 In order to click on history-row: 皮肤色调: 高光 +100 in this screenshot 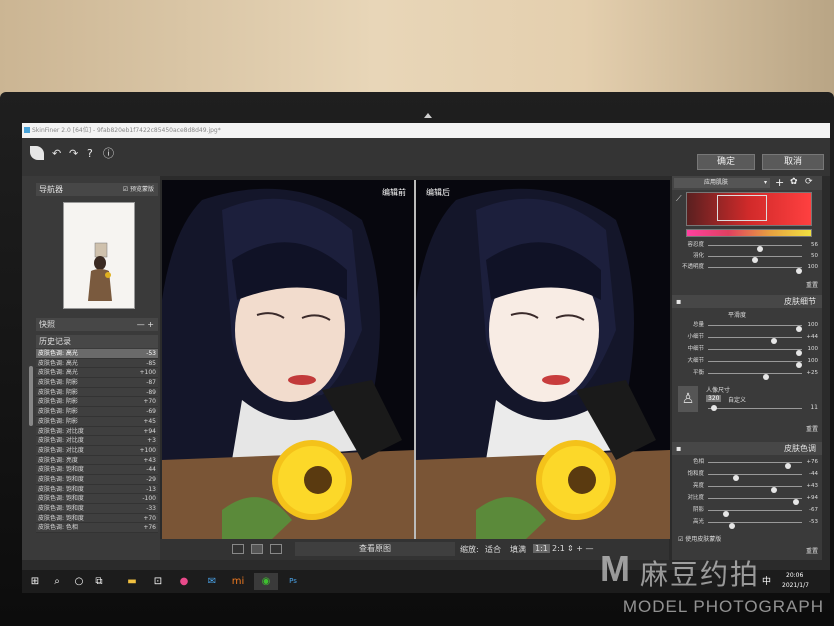, I will do `click(97, 373)`.